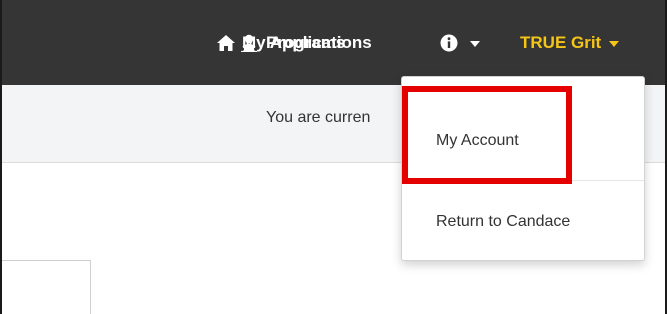  I want to click on content-panel, so click(46, 287).